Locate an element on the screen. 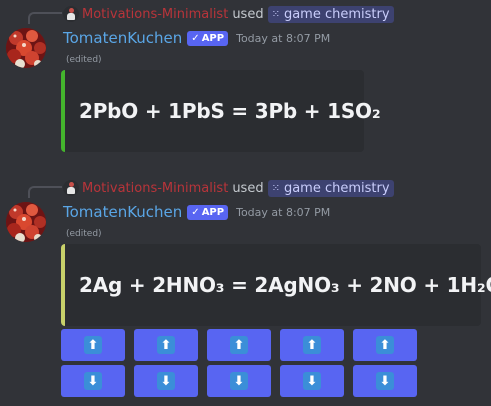 This screenshot has width=491, height=406. equation-embed: 2PbO + 1PbS = 3Pb + 1SO₂ is located at coordinates (221, 111).